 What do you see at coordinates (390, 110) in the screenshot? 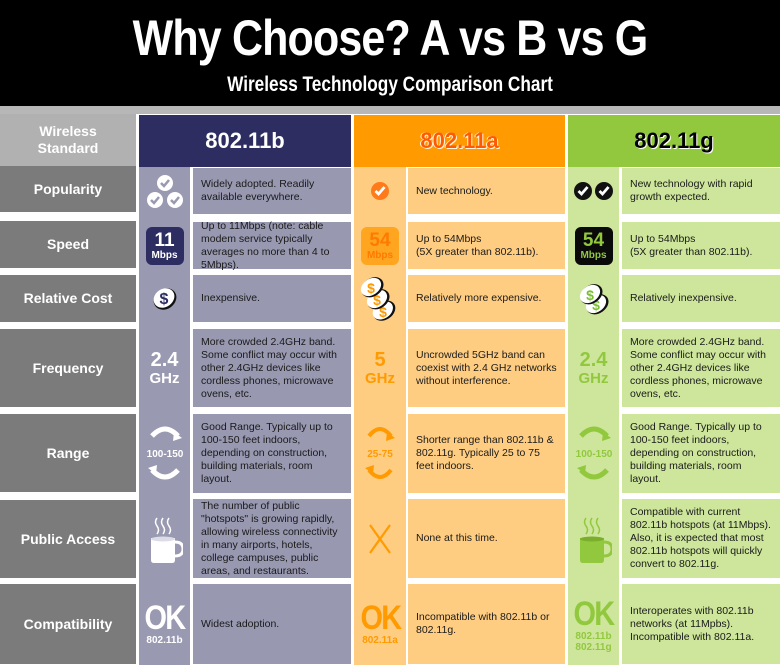
I see `divider-strip` at bounding box center [390, 110].